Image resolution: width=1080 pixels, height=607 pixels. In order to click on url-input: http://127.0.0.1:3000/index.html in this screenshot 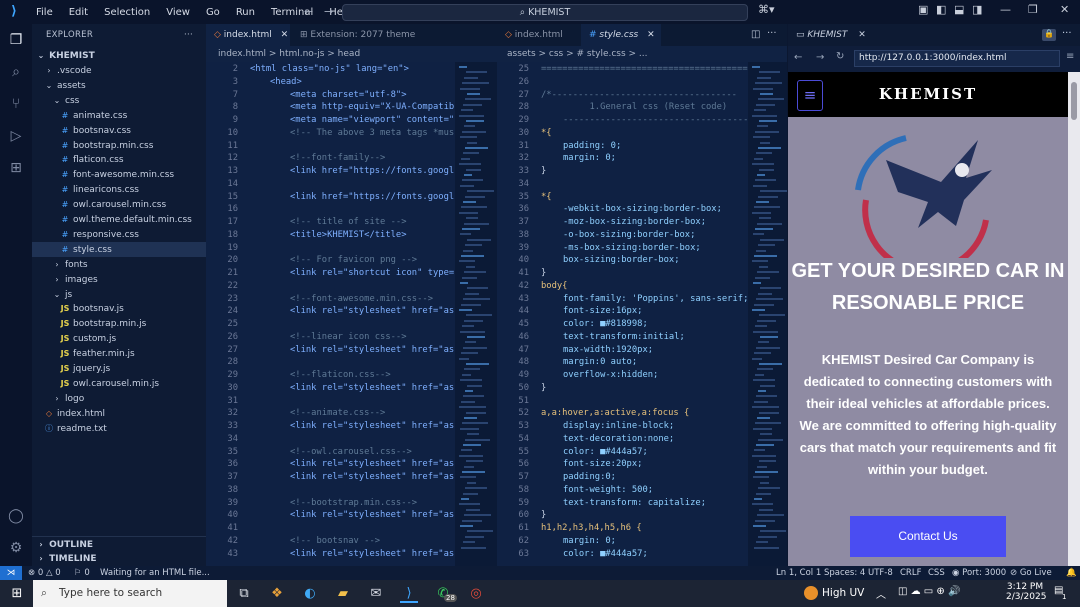, I will do `click(957, 58)`.